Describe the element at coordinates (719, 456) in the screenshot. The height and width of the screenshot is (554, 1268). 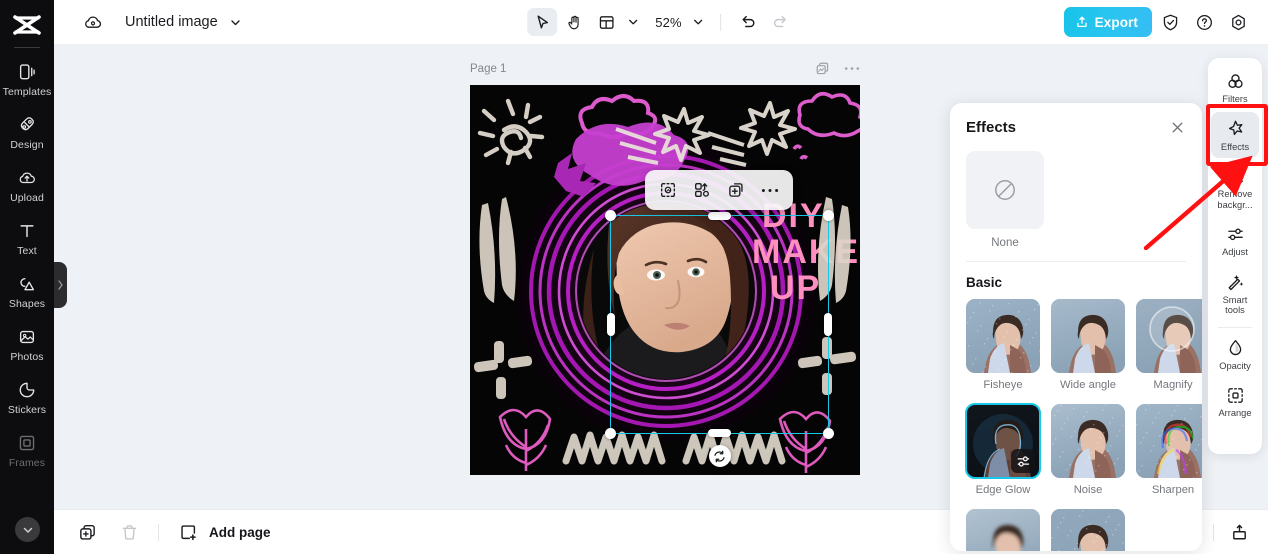
I see `rotate-handle-icon` at that location.